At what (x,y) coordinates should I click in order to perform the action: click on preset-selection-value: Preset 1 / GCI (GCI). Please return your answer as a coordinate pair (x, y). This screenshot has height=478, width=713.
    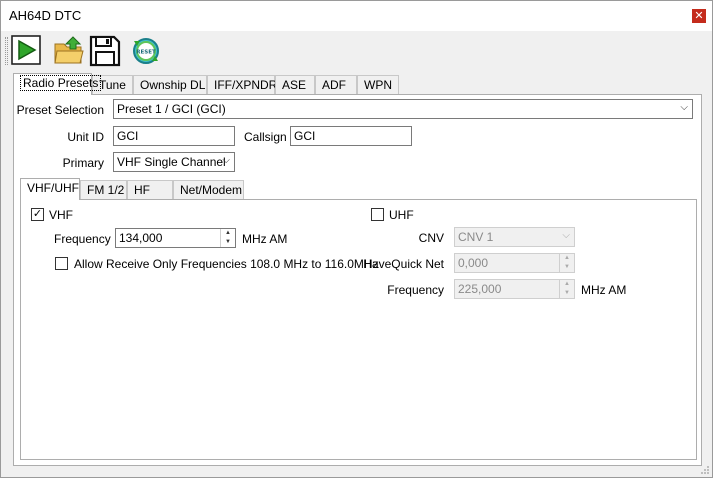
    Looking at the image, I should click on (171, 109).